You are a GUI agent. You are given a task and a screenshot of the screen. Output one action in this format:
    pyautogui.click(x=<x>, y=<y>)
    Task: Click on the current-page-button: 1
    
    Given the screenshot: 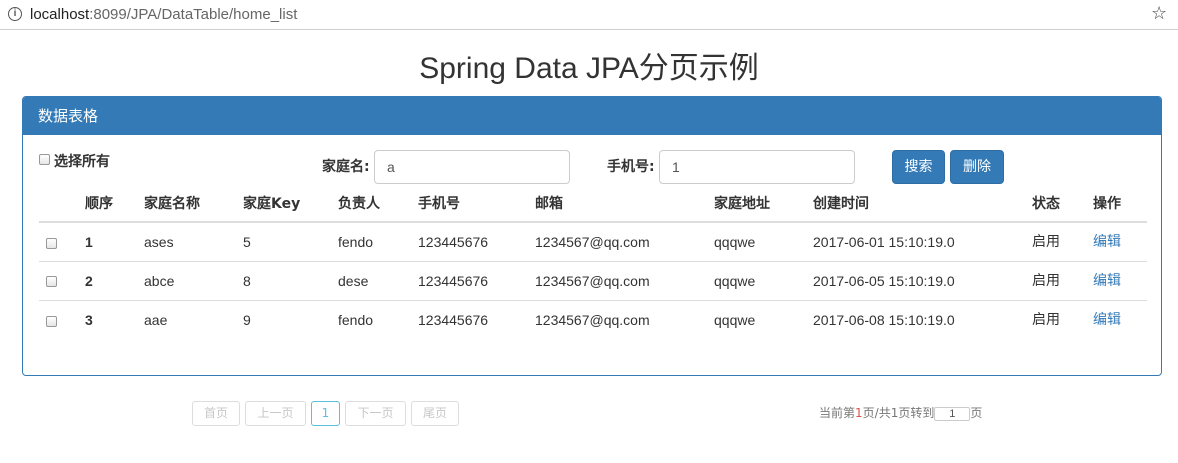 What is the action you would take?
    pyautogui.click(x=325, y=413)
    